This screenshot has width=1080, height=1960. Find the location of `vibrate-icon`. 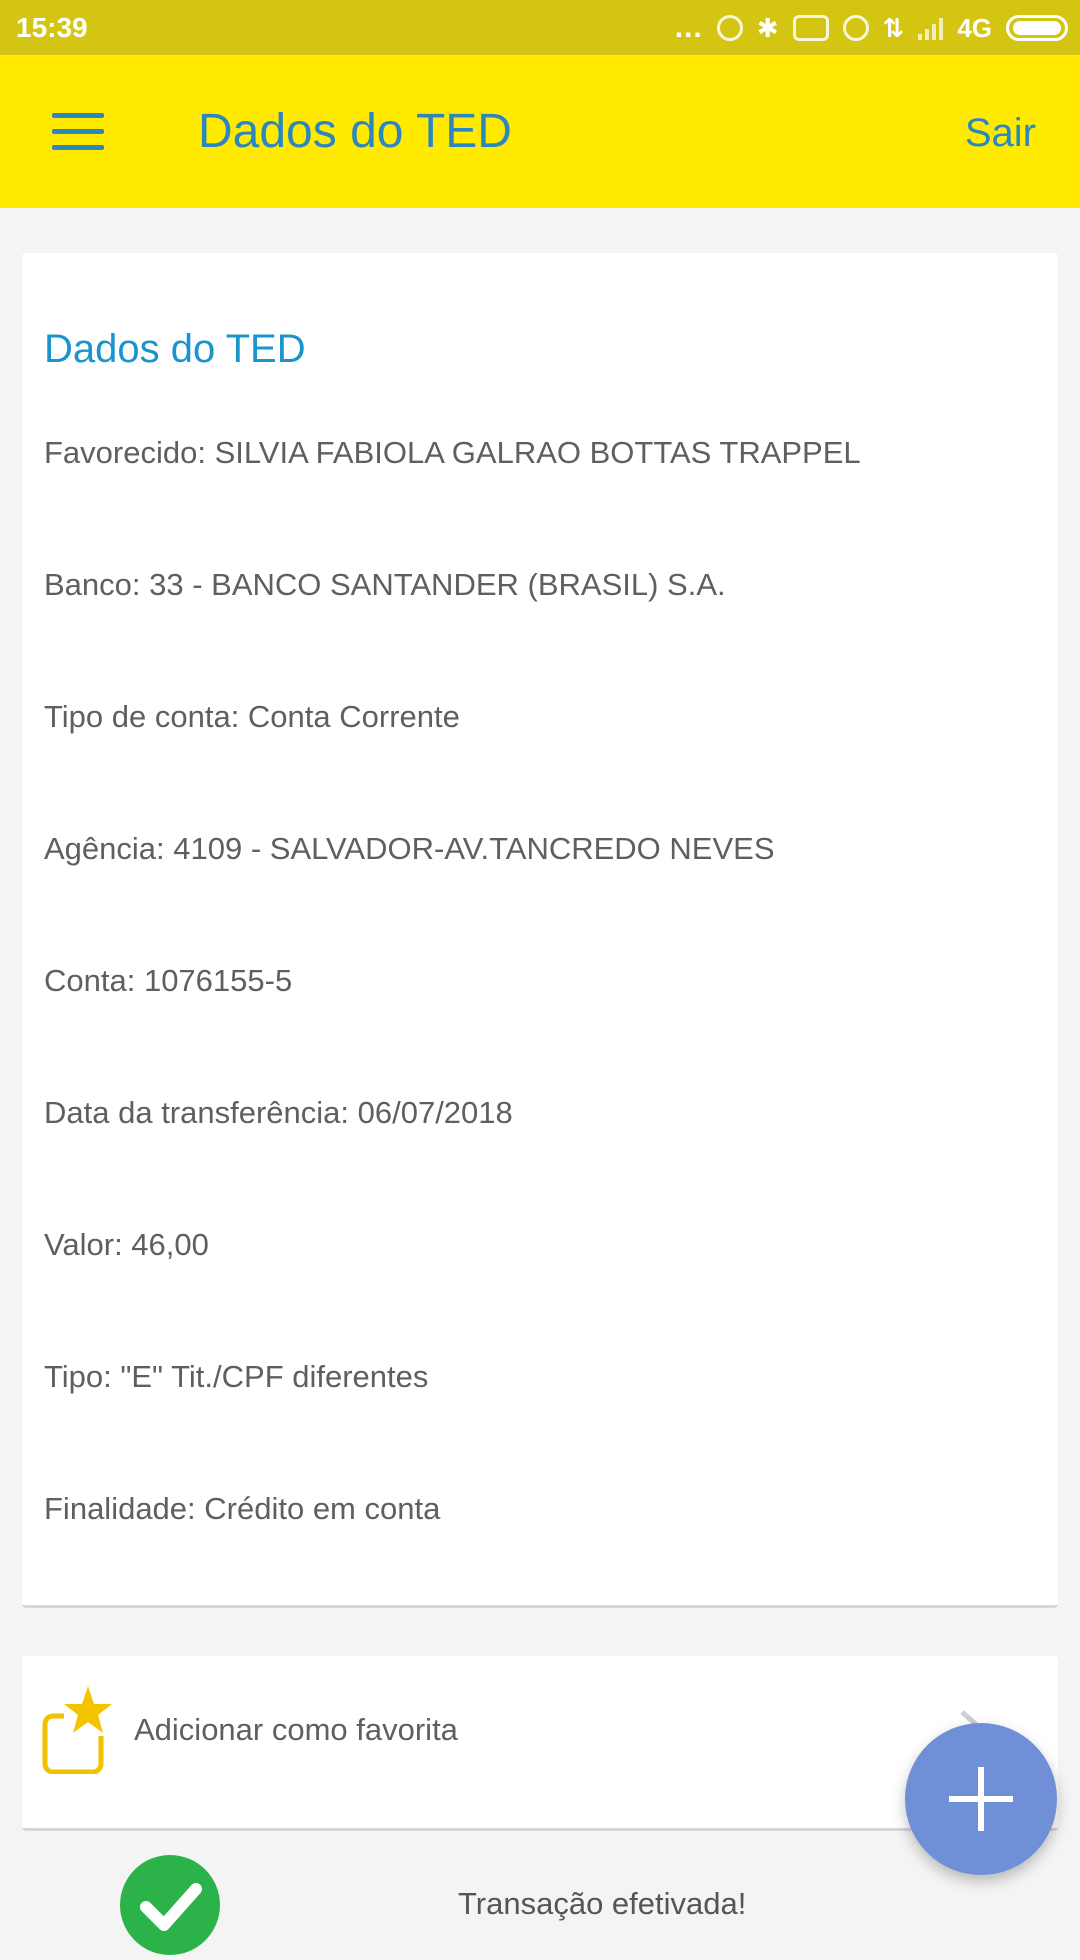

vibrate-icon is located at coordinates (810, 28).